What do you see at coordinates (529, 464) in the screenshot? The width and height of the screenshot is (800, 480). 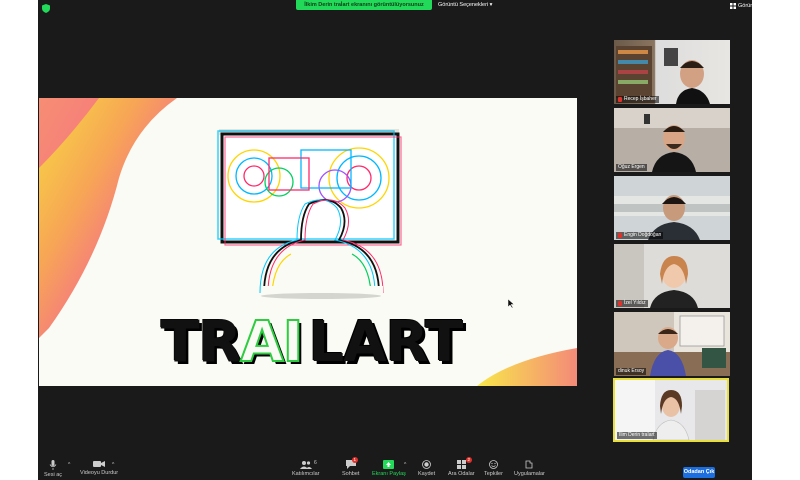 I see `apps-icon` at bounding box center [529, 464].